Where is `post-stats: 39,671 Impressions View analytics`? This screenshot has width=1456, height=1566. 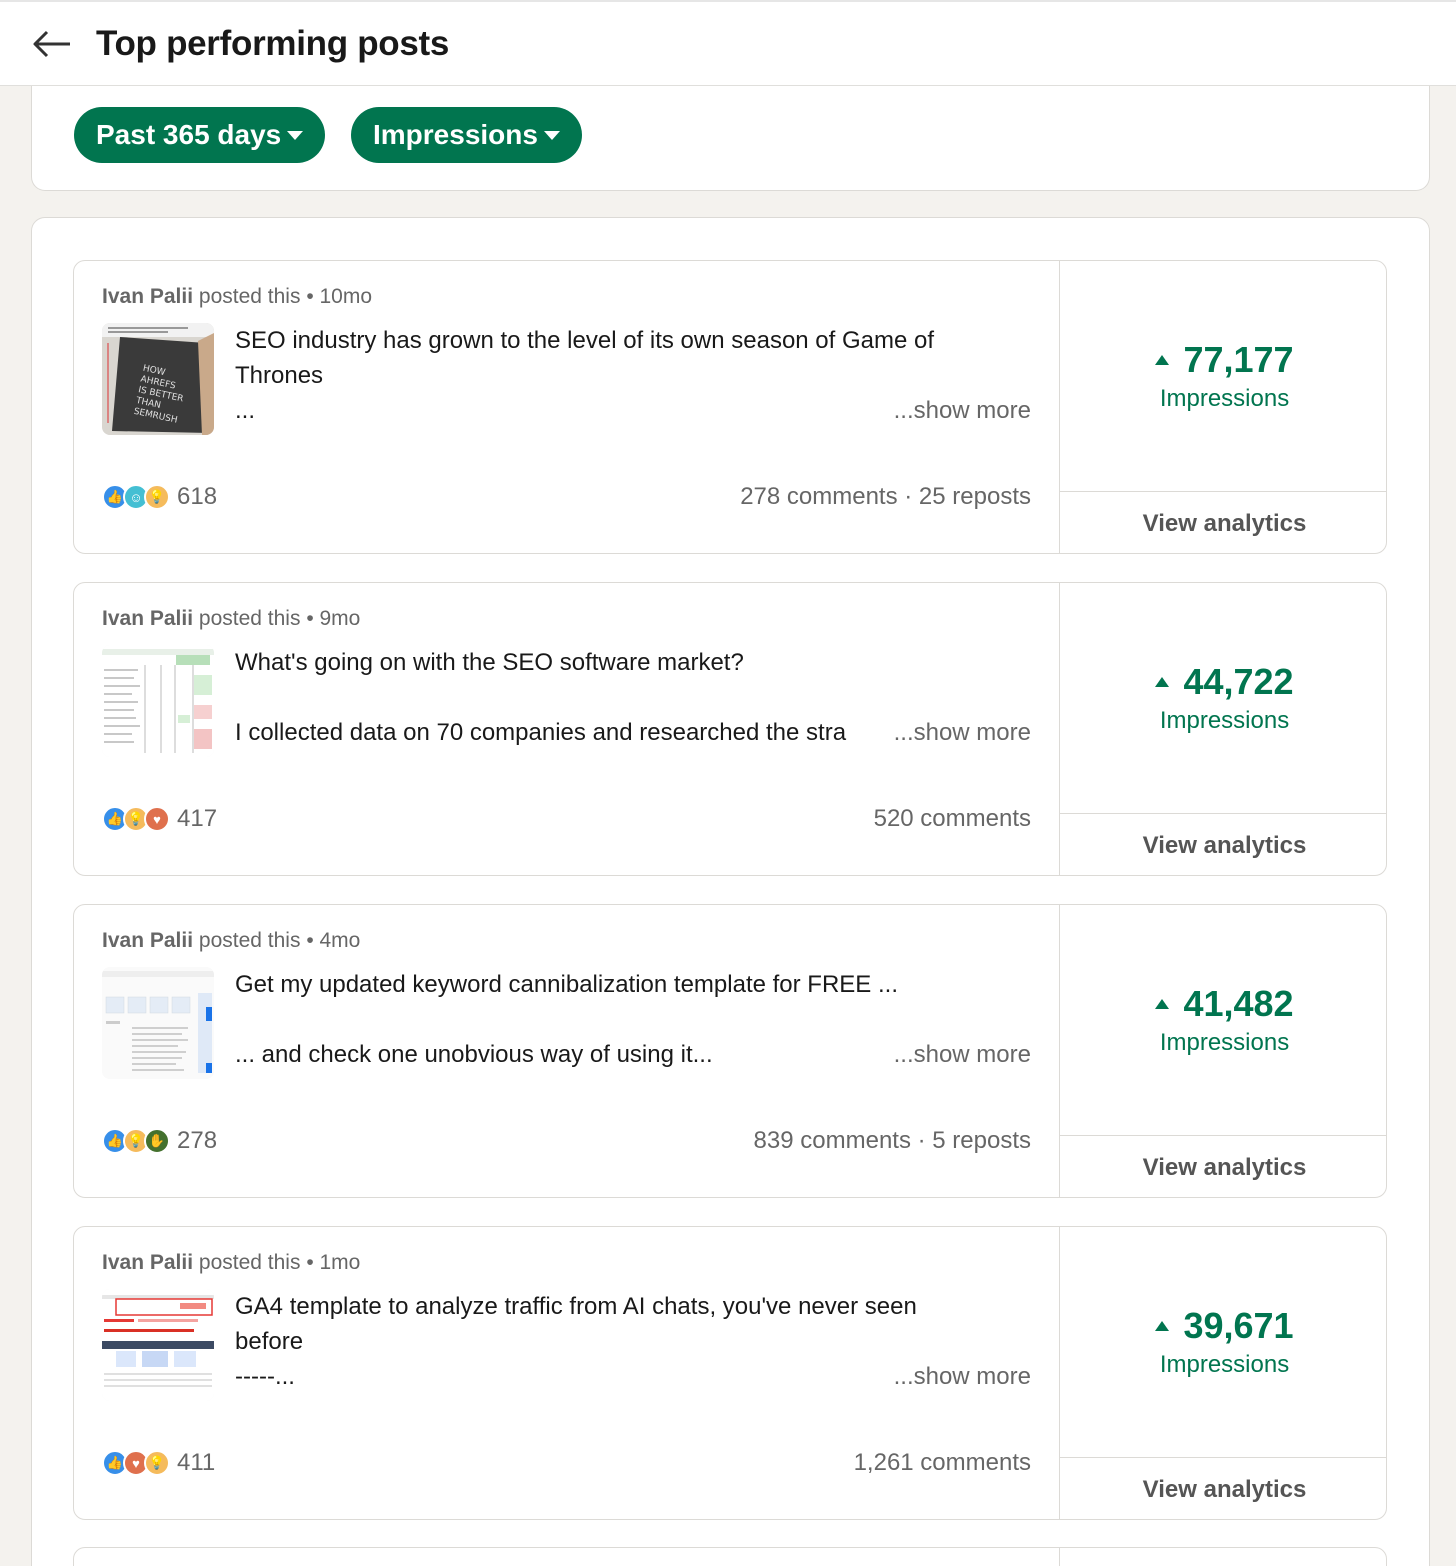 post-stats: 39,671 Impressions View analytics is located at coordinates (1222, 1373).